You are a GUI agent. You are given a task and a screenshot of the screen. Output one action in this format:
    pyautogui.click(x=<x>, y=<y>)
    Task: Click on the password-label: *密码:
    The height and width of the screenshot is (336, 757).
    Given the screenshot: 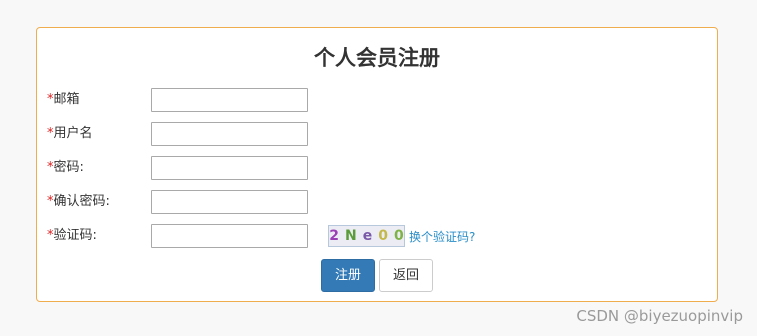 What is the action you would take?
    pyautogui.click(x=65, y=168)
    